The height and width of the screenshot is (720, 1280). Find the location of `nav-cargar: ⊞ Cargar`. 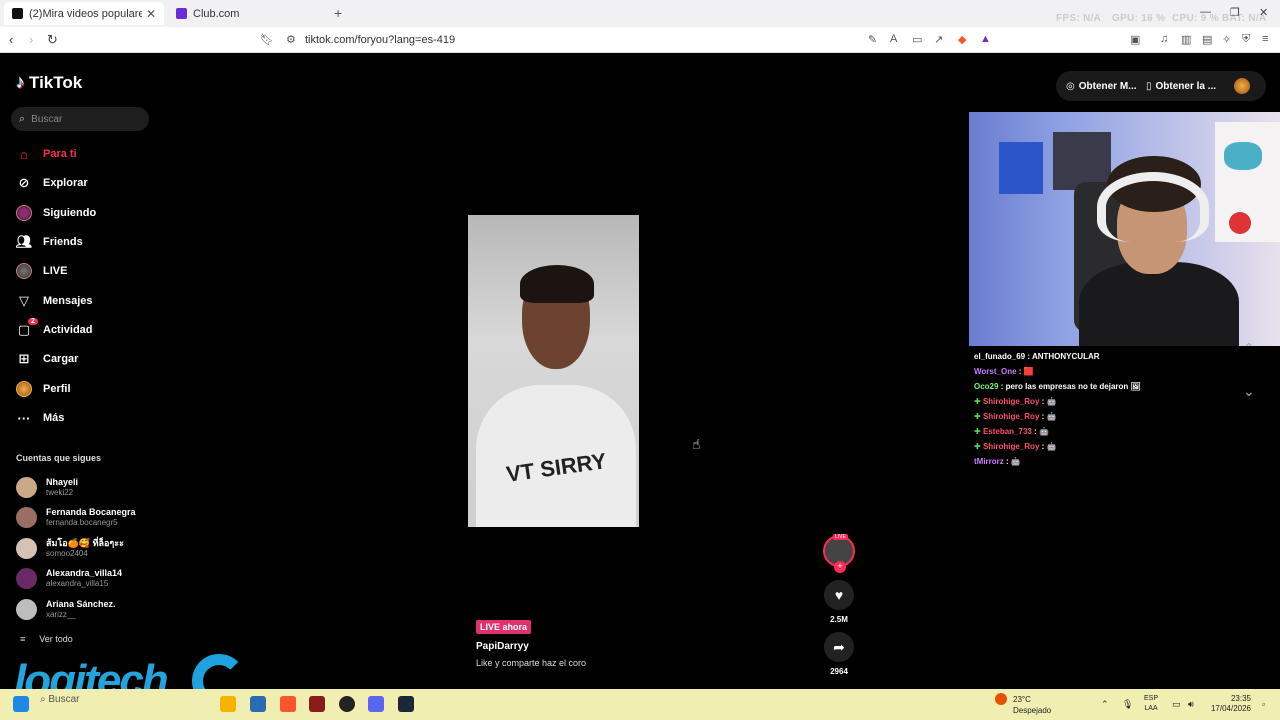

nav-cargar: ⊞ Cargar is located at coordinates (47, 359).